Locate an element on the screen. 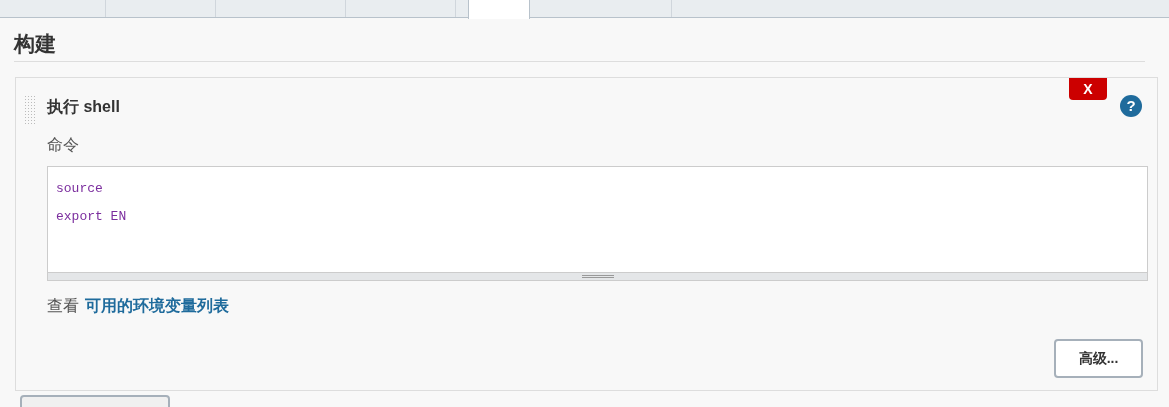 This screenshot has height=407, width=1169. resize-handle is located at coordinates (597, 276).